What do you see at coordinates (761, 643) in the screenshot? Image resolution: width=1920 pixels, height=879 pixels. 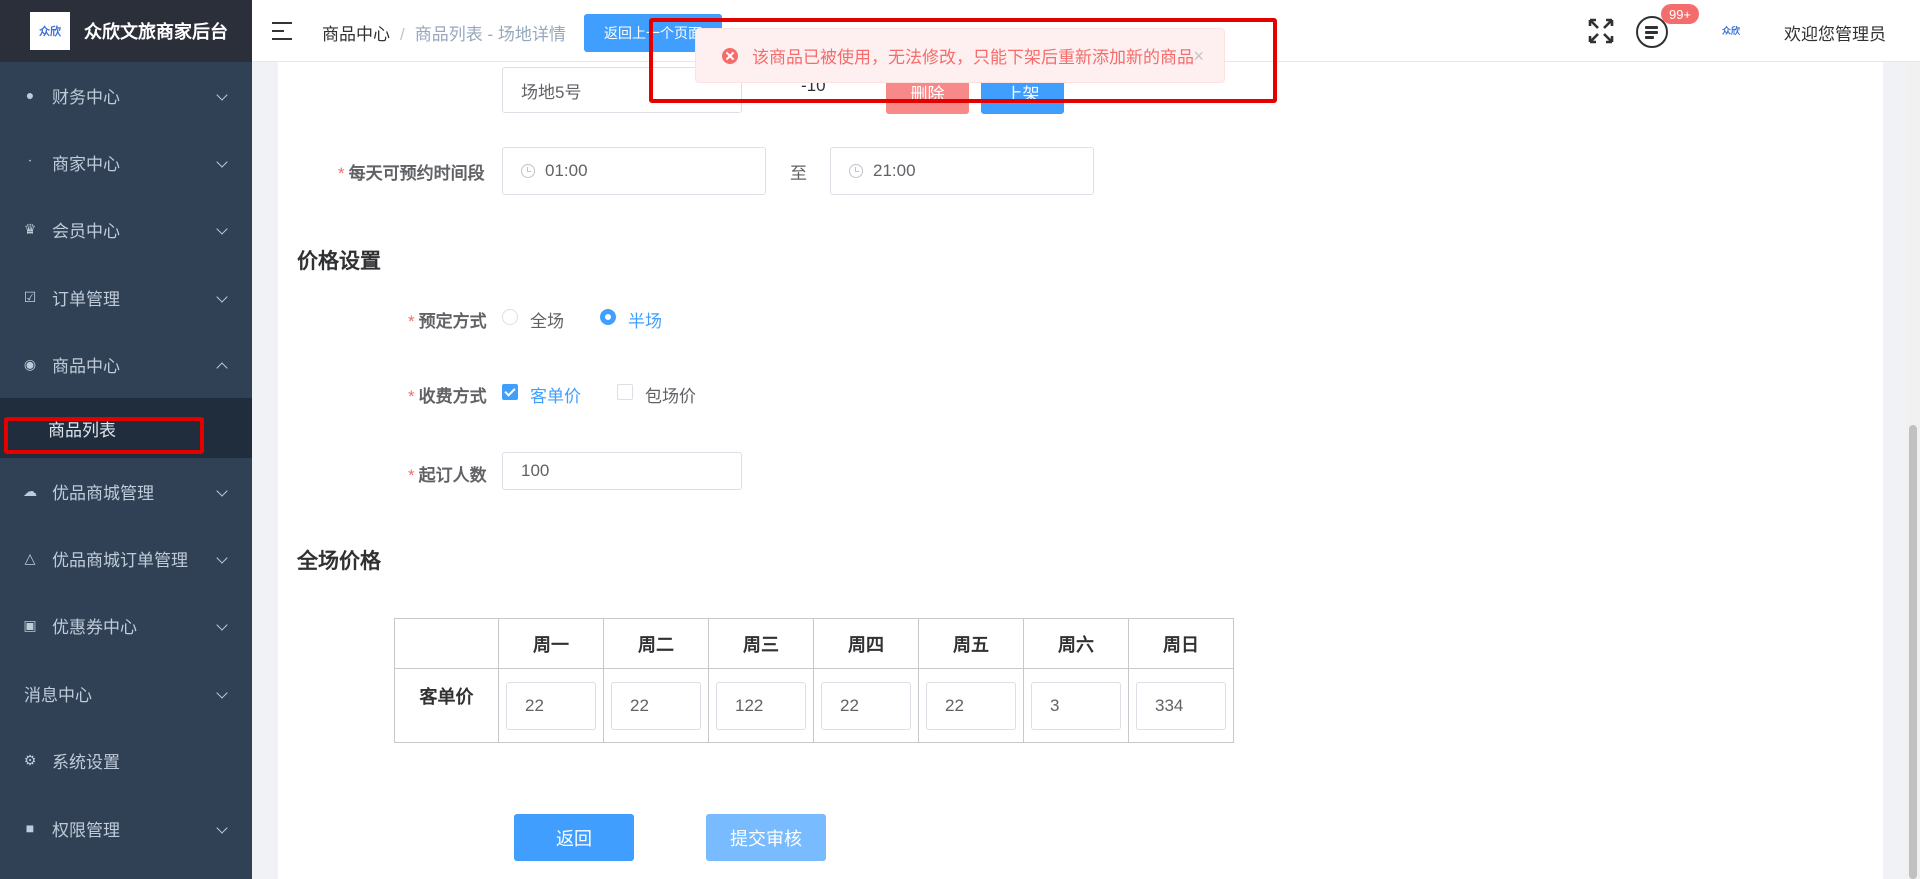 I see `day-header: 周三` at bounding box center [761, 643].